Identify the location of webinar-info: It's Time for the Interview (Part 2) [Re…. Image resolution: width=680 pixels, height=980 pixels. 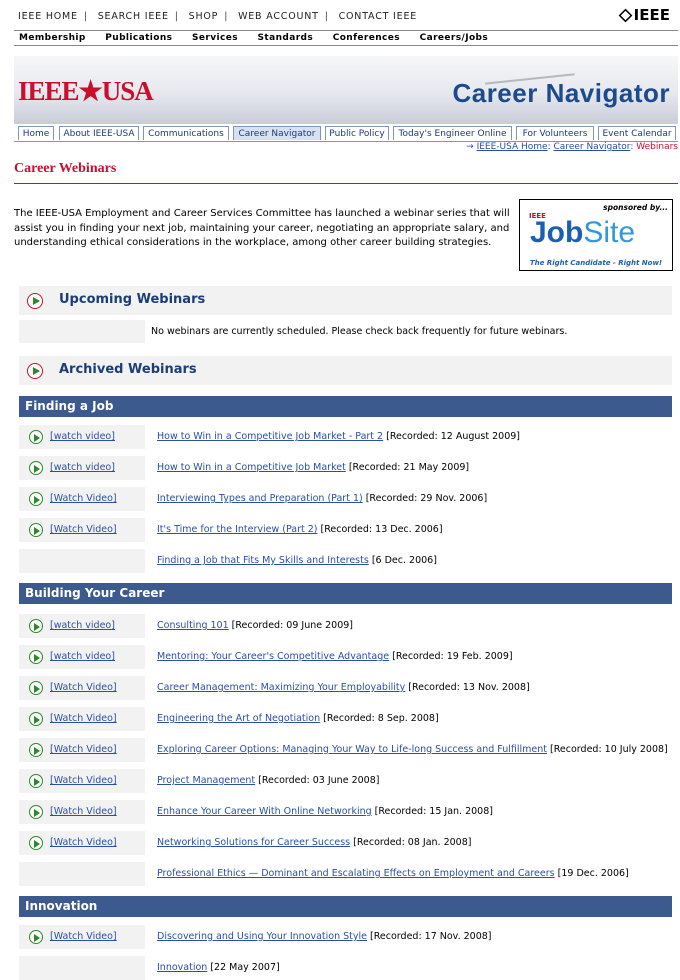
(300, 529).